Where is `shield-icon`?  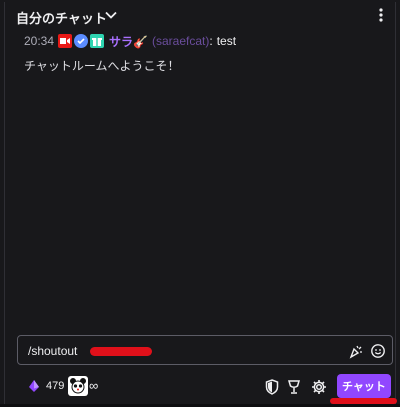
shield-icon is located at coordinates (272, 387).